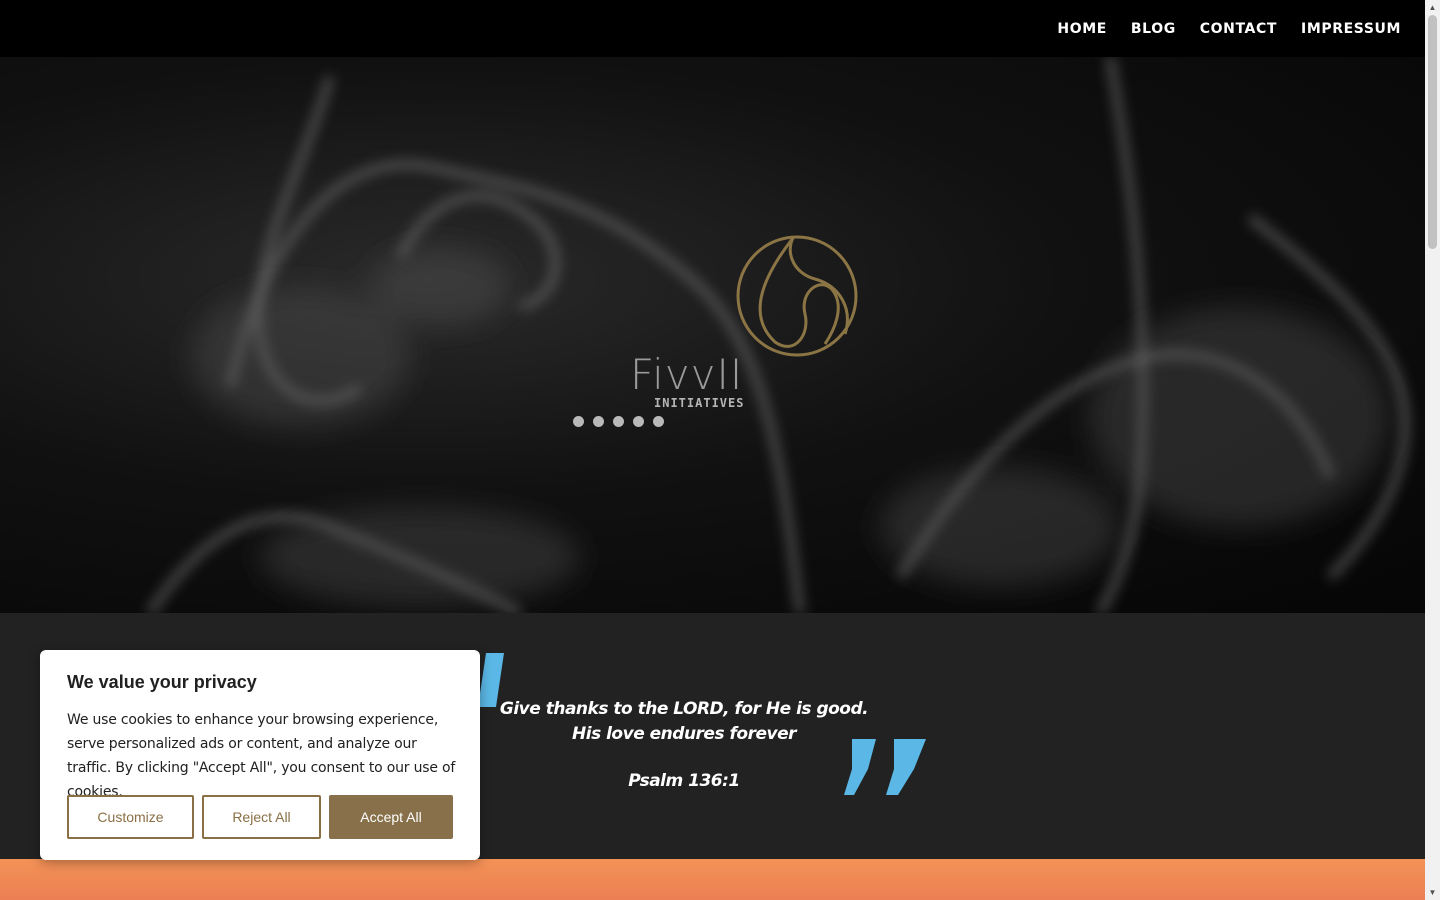 The height and width of the screenshot is (900, 1440). What do you see at coordinates (684, 781) in the screenshot?
I see `quote-citation: Psalm 136:1` at bounding box center [684, 781].